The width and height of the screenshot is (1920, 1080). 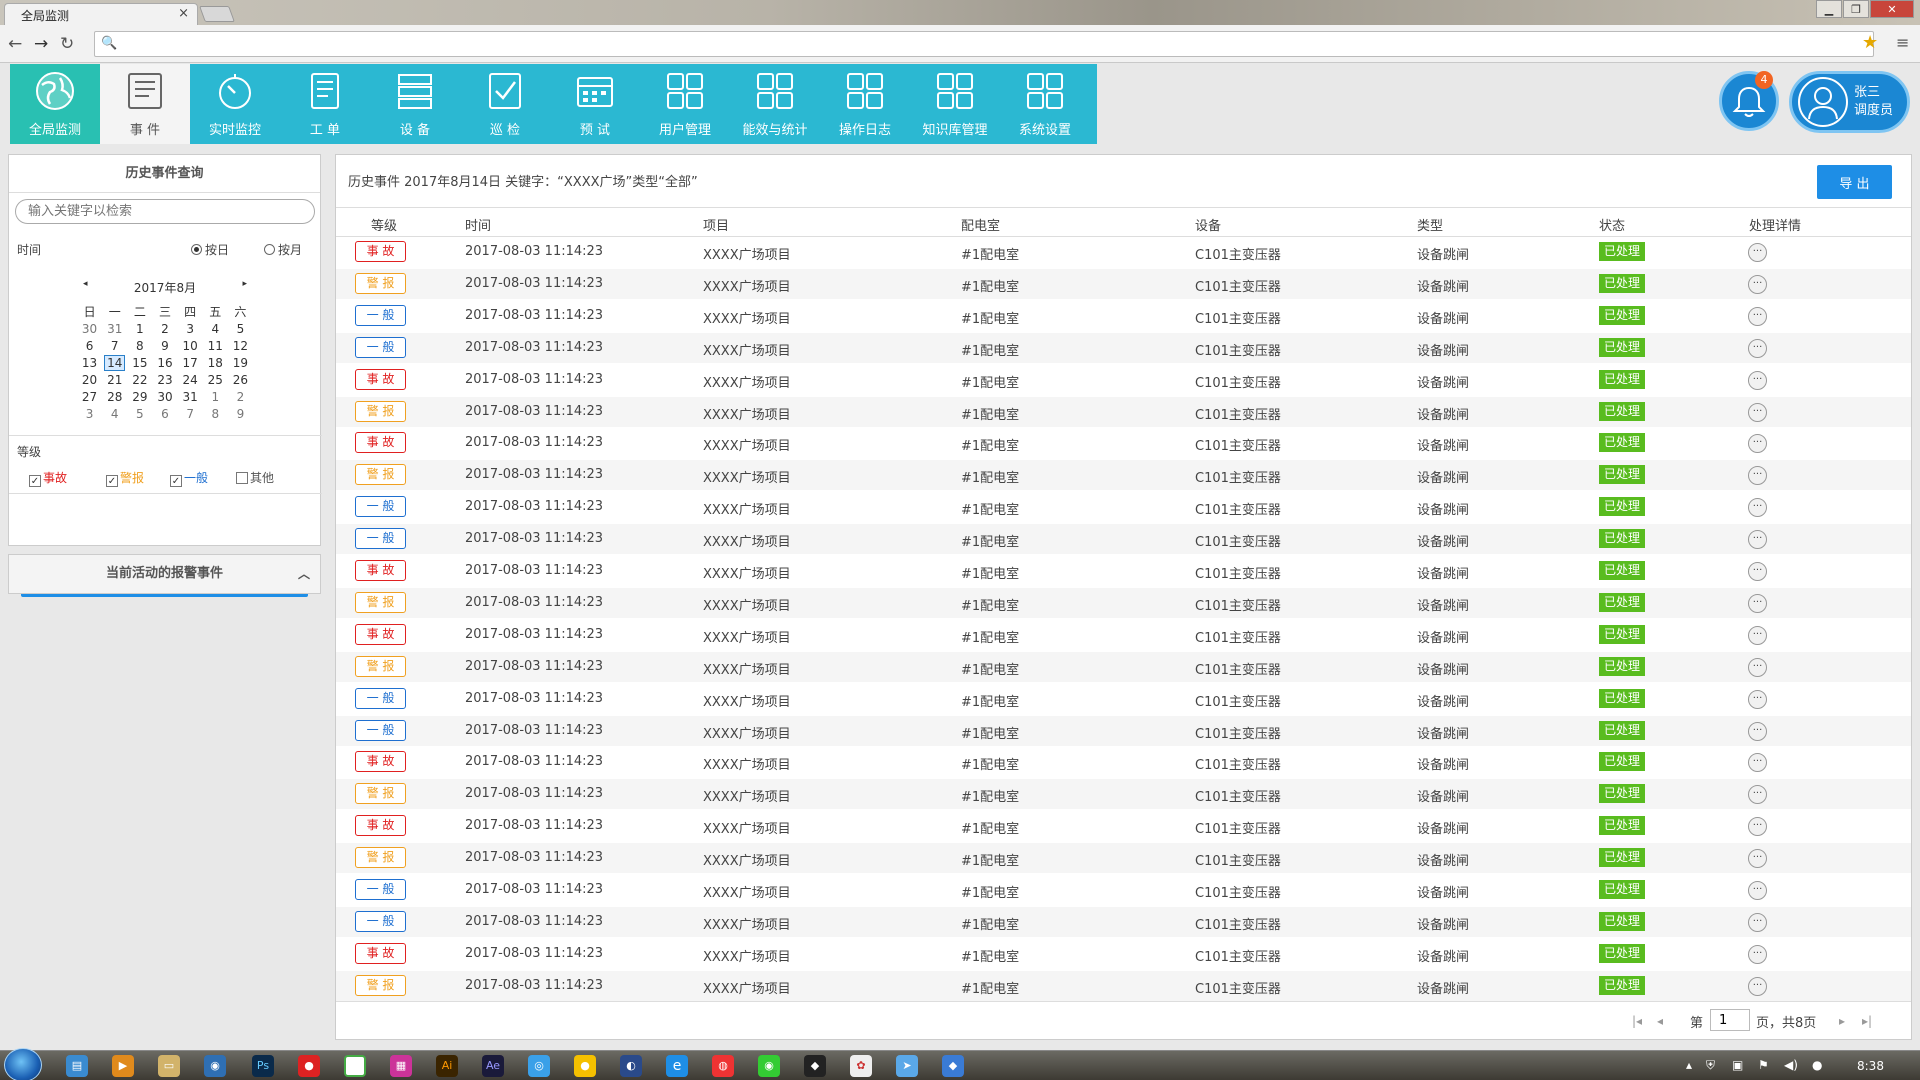 What do you see at coordinates (1817, 1065) in the screenshot?
I see `tray-app-icon: ●` at bounding box center [1817, 1065].